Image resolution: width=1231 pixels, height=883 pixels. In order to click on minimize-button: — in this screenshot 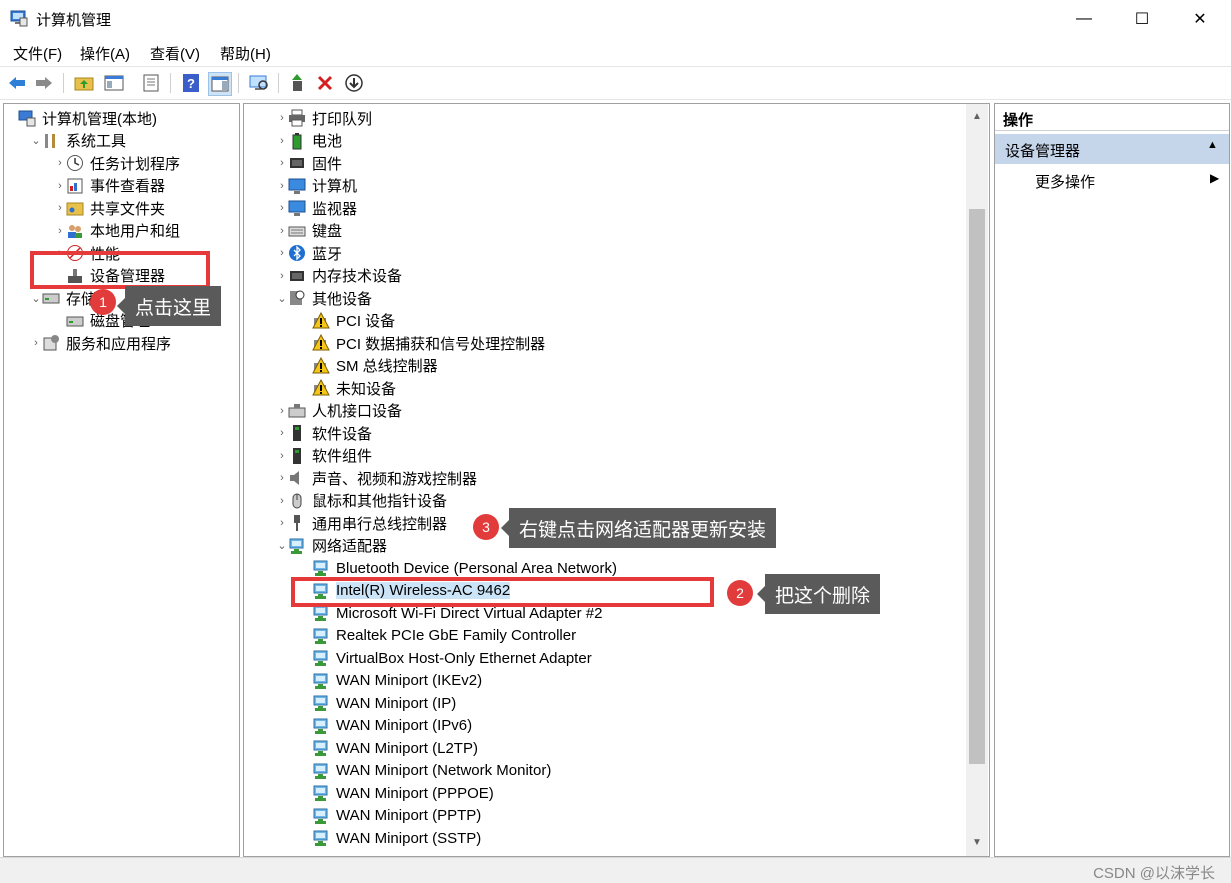, I will do `click(1084, 19)`.